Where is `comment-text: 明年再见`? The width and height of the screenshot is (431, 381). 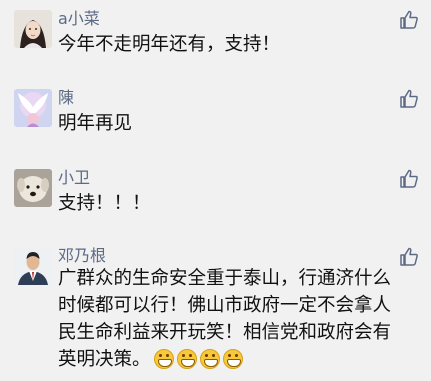 comment-text: 明年再见 is located at coordinates (95, 123).